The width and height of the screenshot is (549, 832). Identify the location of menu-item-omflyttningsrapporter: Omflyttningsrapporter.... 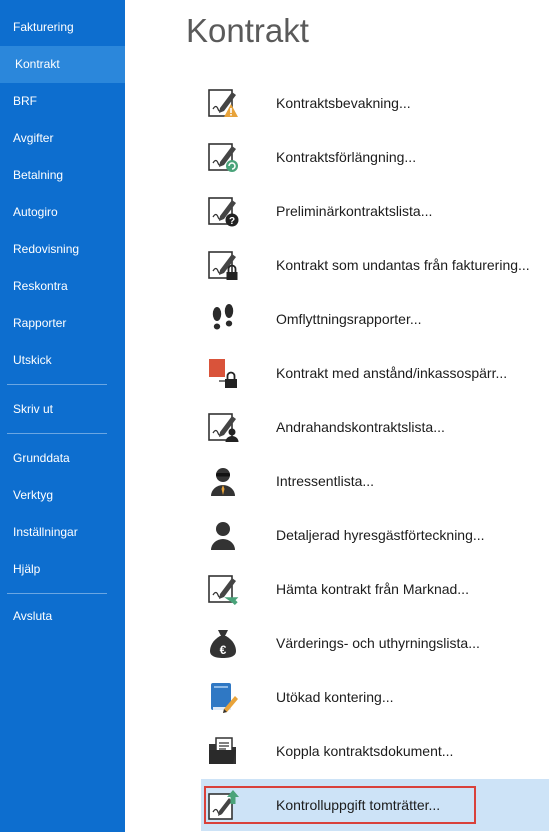
(375, 319).